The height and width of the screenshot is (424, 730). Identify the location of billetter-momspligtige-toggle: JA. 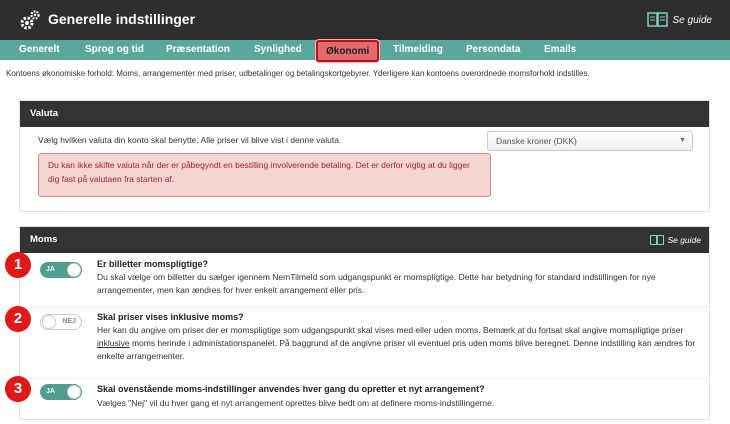
(61, 270).